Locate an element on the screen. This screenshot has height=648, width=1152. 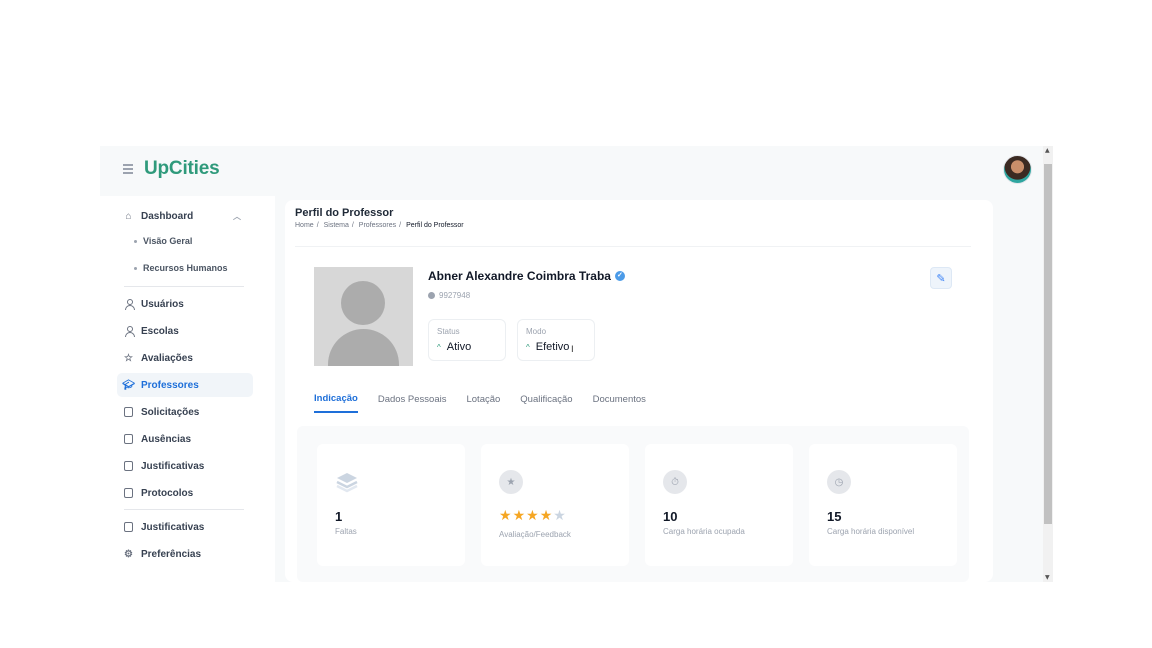
sidebar-item-dashboard: ⌂ Dashboard ︿ is located at coordinates (185, 216).